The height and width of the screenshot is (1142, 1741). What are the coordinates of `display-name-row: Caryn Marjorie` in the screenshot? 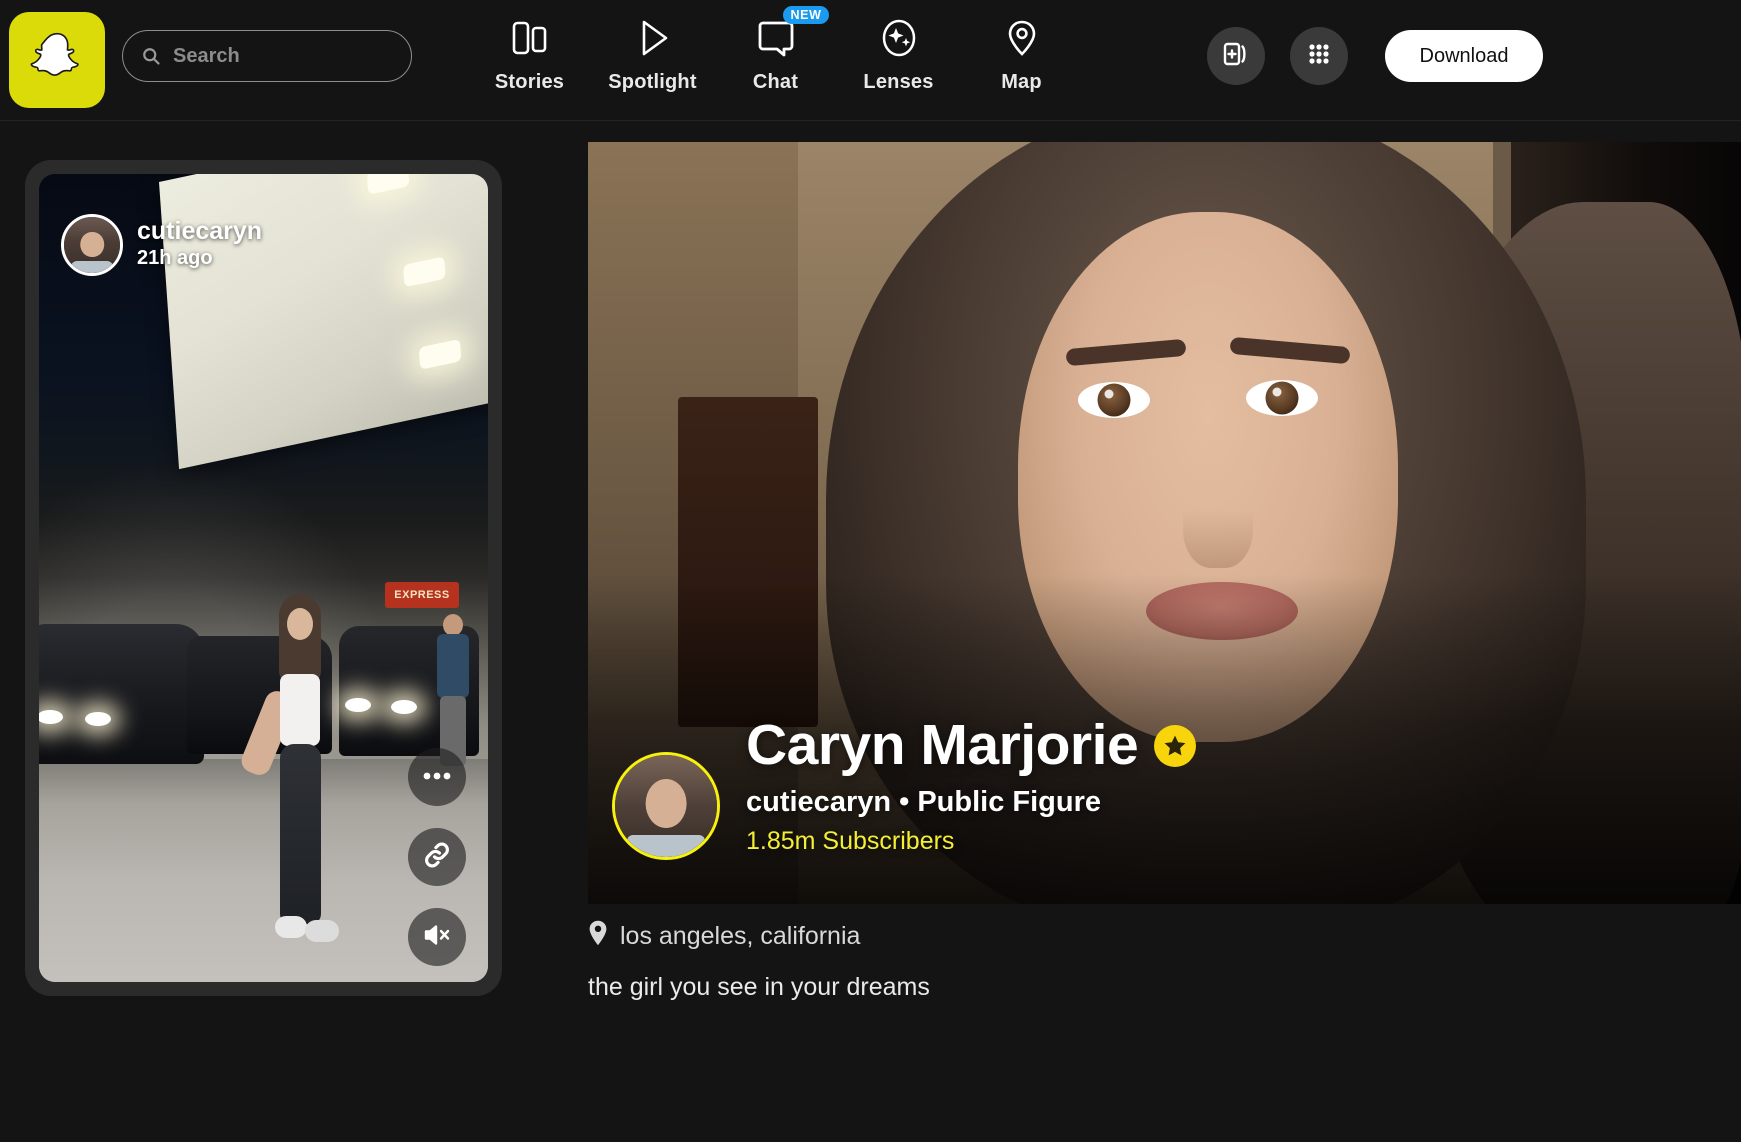 It's located at (971, 745).